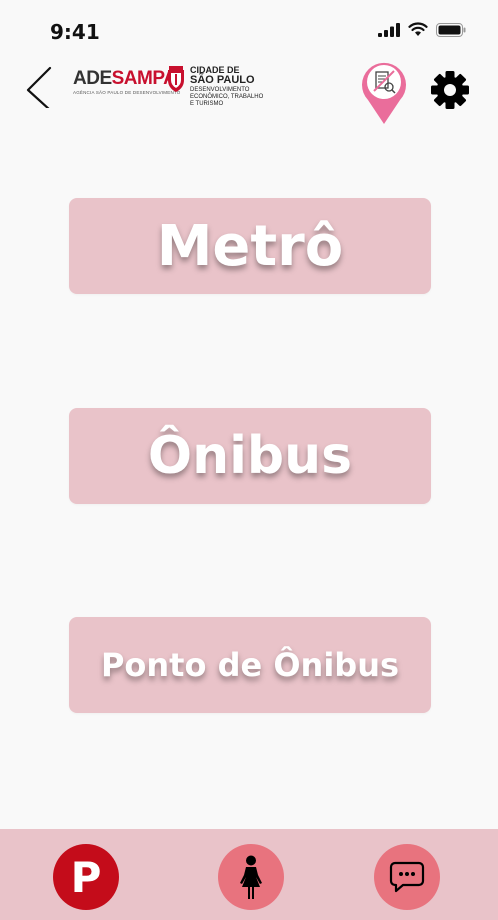 This screenshot has width=498, height=920. What do you see at coordinates (250, 665) in the screenshot?
I see `ponto-de-onibus-button: Ponto de Ônibus` at bounding box center [250, 665].